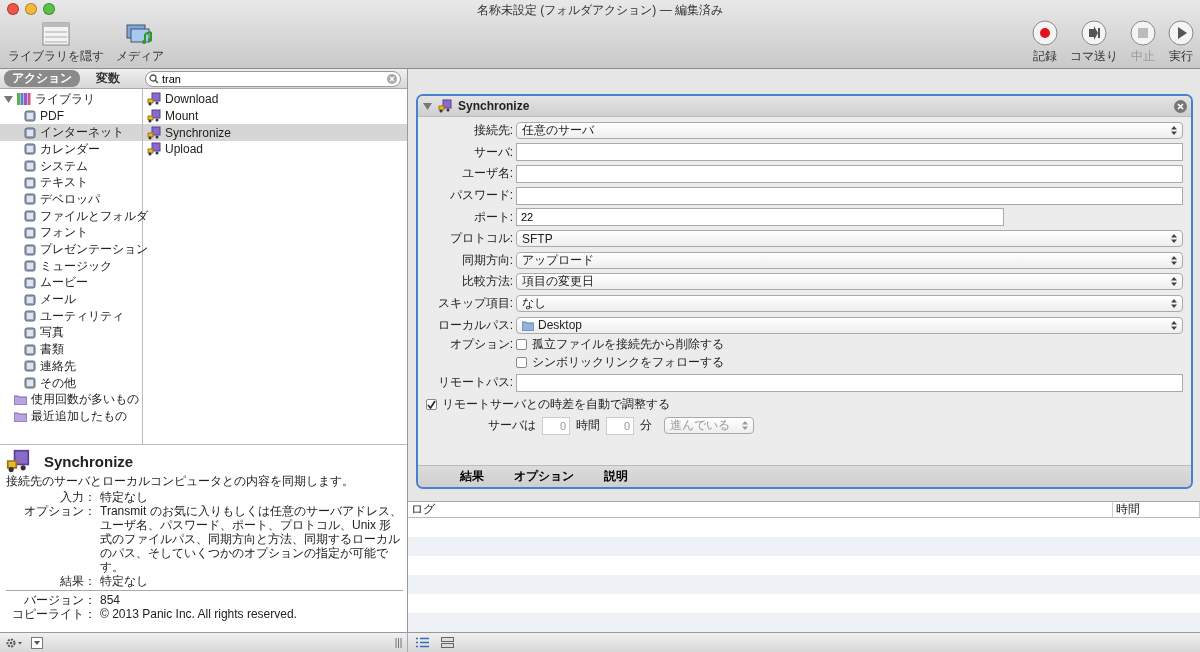  Describe the element at coordinates (544, 476) in the screenshot. I see `card-tab: オプション` at that location.